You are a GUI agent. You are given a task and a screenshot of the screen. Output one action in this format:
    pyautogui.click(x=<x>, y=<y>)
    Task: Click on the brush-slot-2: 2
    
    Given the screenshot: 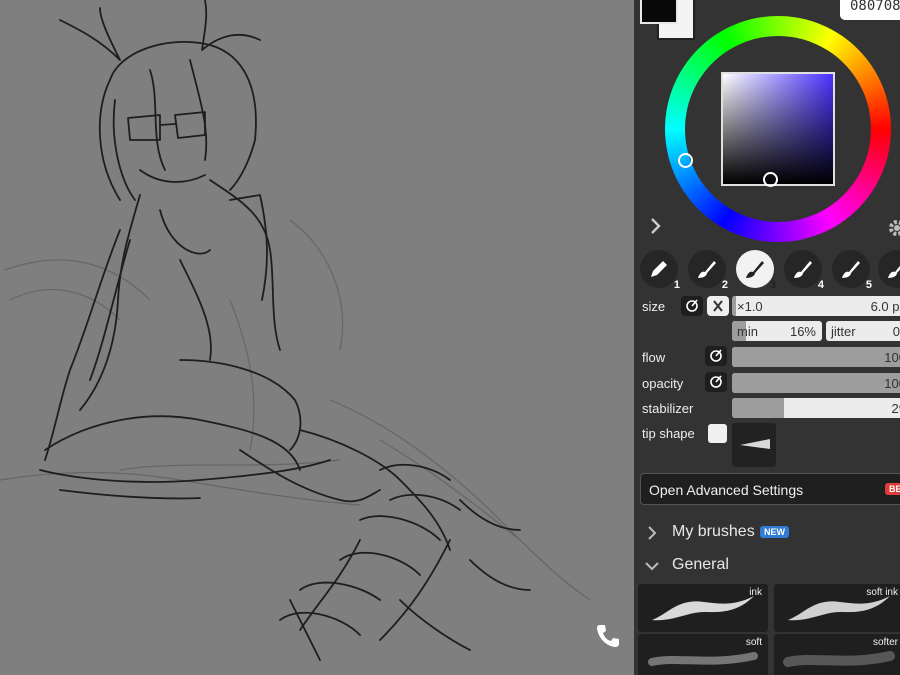 What is the action you would take?
    pyautogui.click(x=708, y=270)
    